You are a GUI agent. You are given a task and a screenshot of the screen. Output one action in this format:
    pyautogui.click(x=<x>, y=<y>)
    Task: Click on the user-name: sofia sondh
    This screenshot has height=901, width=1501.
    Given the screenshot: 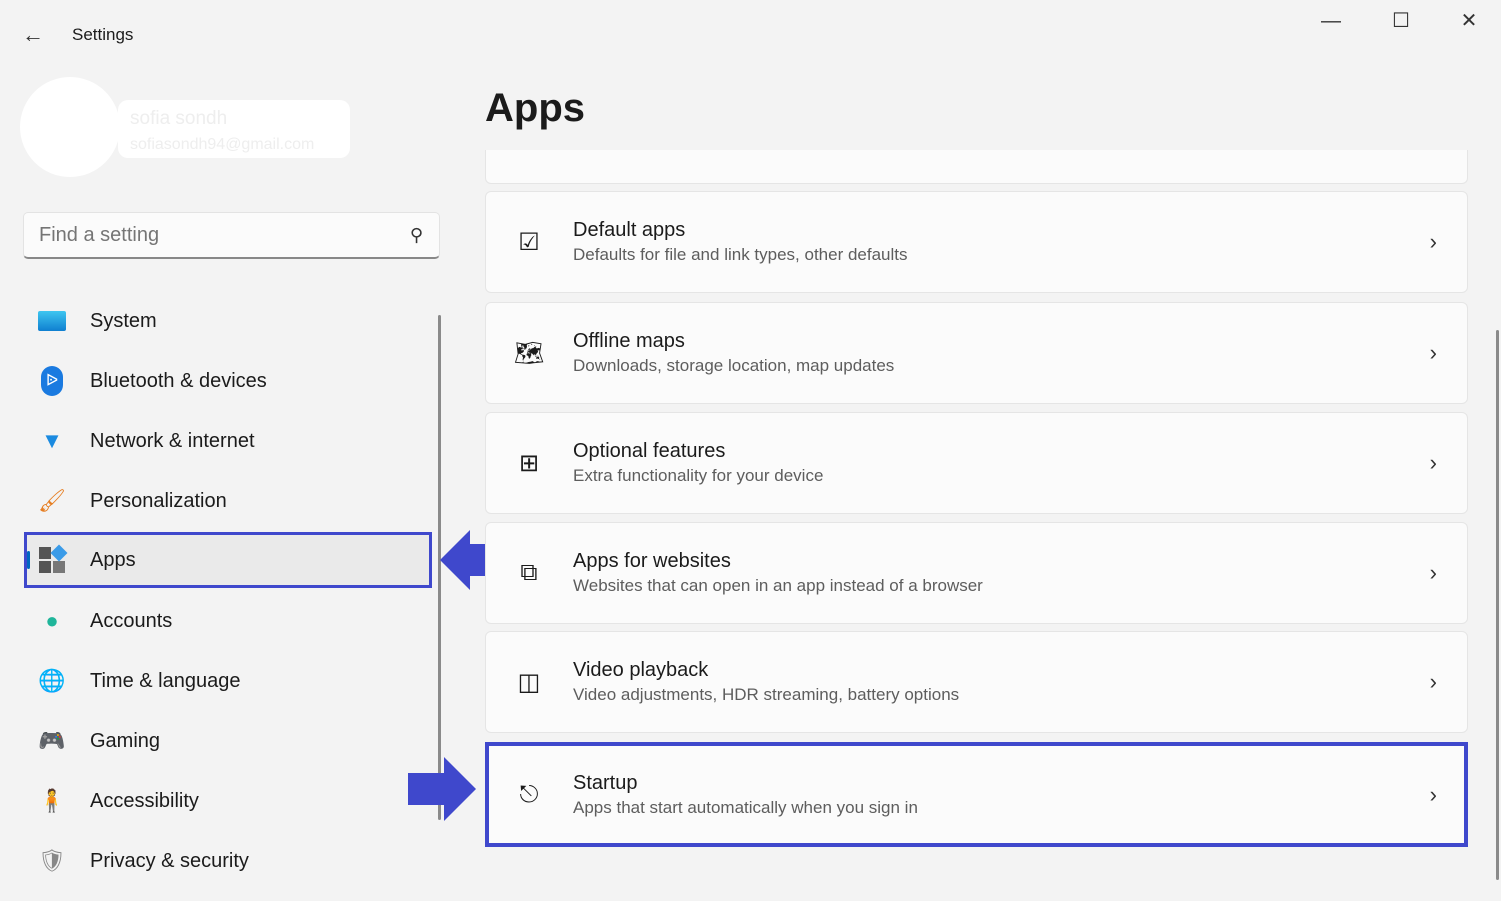 What is the action you would take?
    pyautogui.click(x=179, y=118)
    